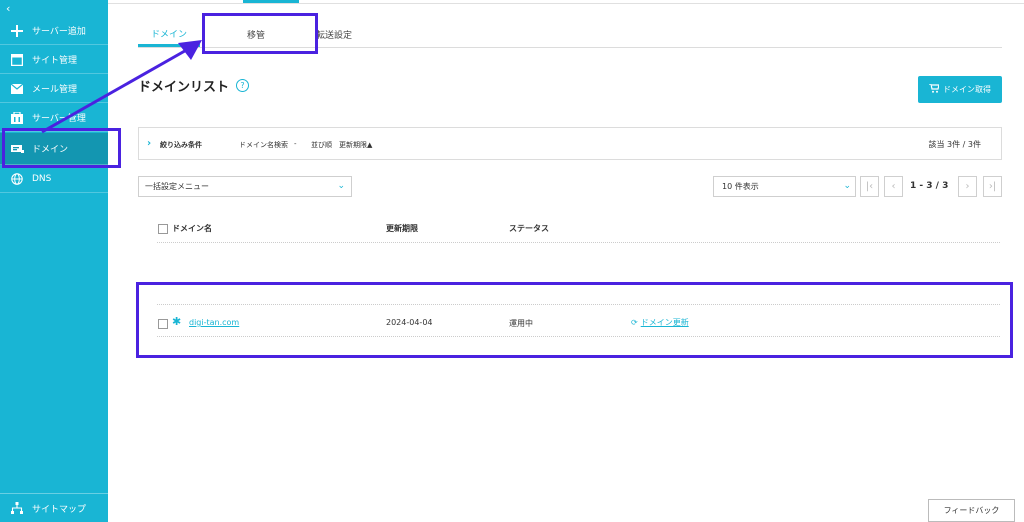 The width and height of the screenshot is (1024, 522). What do you see at coordinates (570, 143) in the screenshot?
I see `filter-panel: › 絞り込み条件 ドメイン名検索 - 並び順 更新期限▲ 該当 3件 / 3件` at bounding box center [570, 143].